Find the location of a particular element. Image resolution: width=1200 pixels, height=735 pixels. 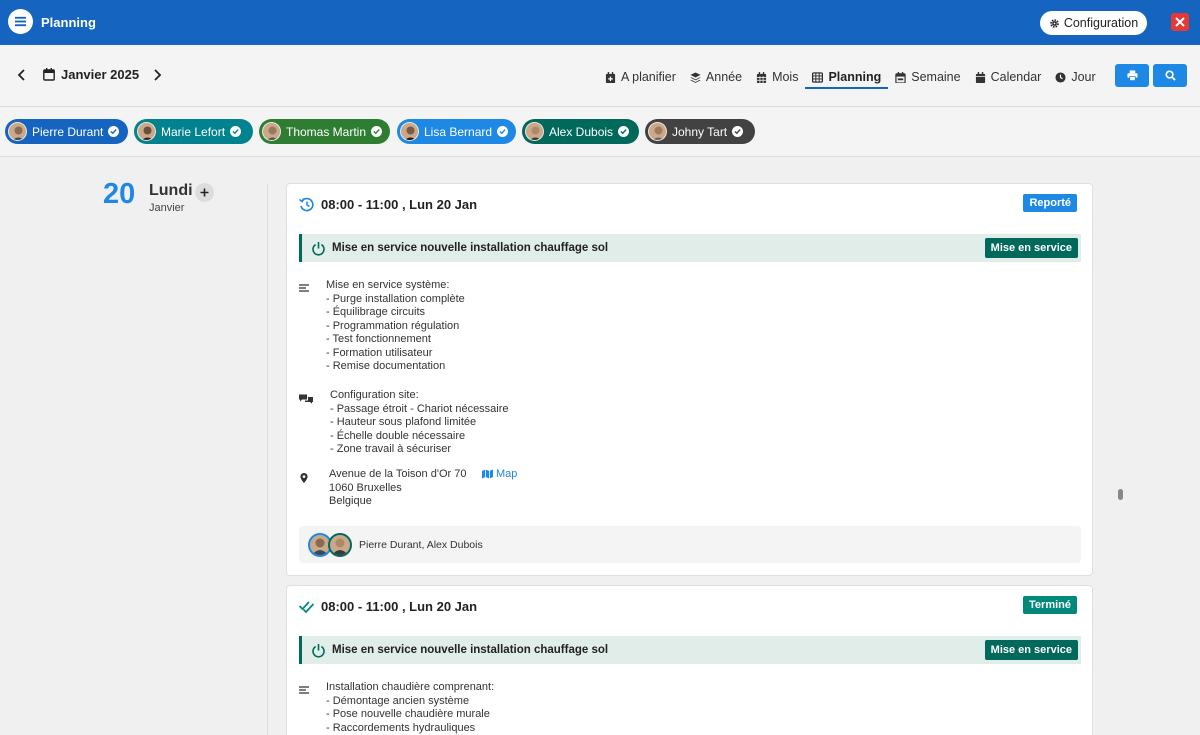

technician-name: Marie Lefort is located at coordinates (193, 131).